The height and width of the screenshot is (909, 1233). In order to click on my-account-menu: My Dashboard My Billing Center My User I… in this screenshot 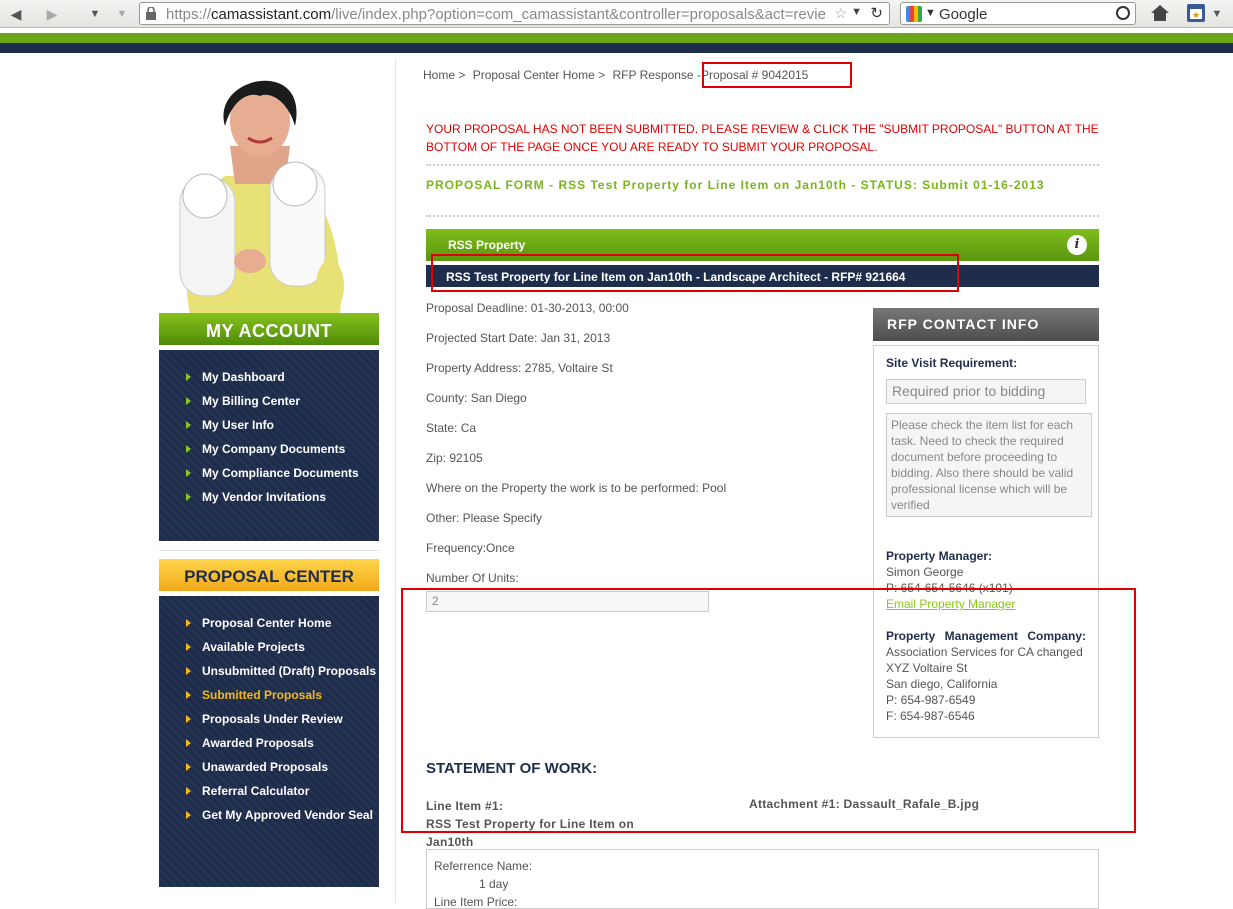, I will do `click(269, 445)`.